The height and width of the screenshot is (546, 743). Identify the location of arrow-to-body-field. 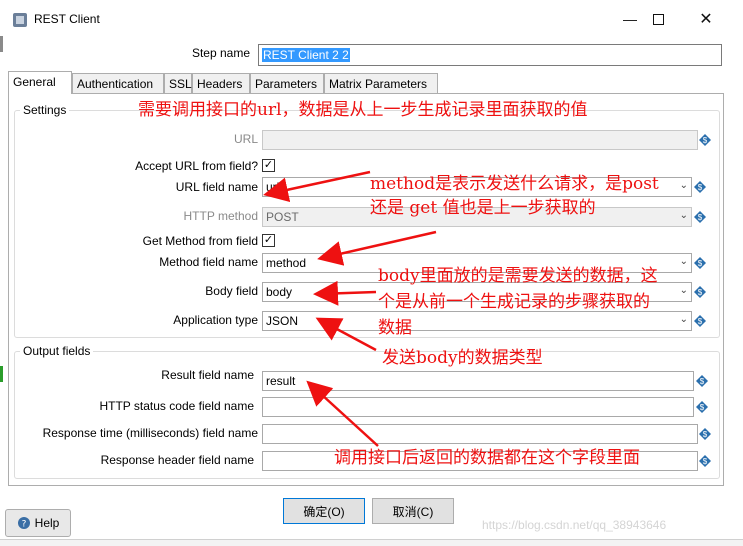
(345, 293).